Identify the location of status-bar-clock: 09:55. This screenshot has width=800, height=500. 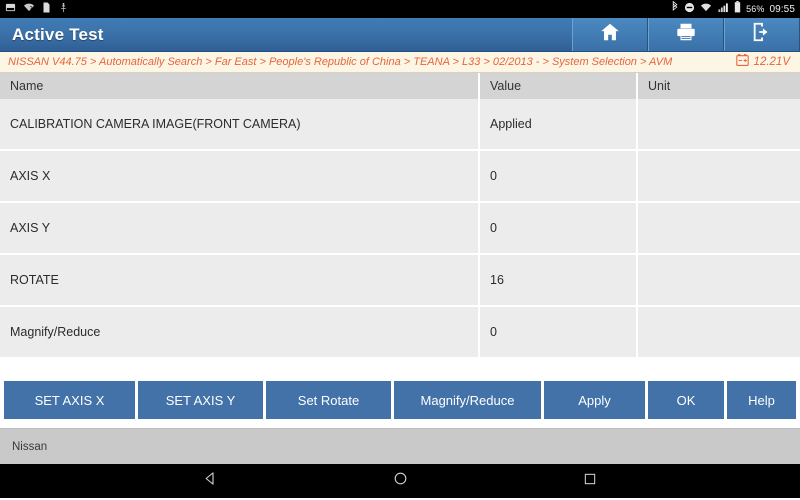
(782, 9).